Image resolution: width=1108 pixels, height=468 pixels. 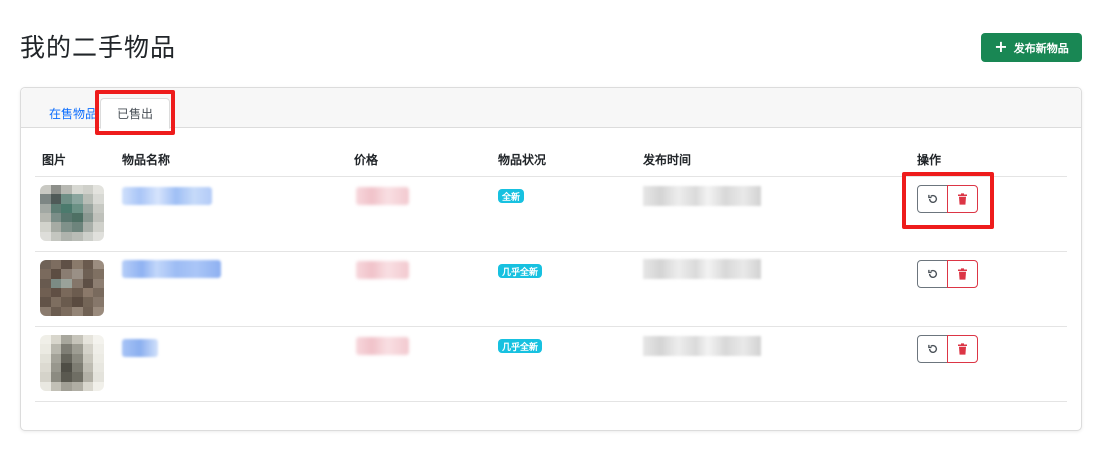 I want to click on column-header-image: 图片, so click(x=54, y=160).